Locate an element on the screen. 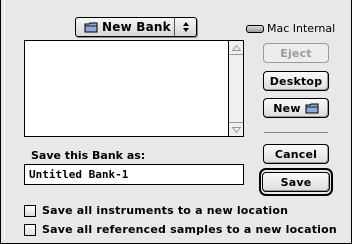 This screenshot has width=352, height=244. file-list-scrollbar is located at coordinates (235, 88).